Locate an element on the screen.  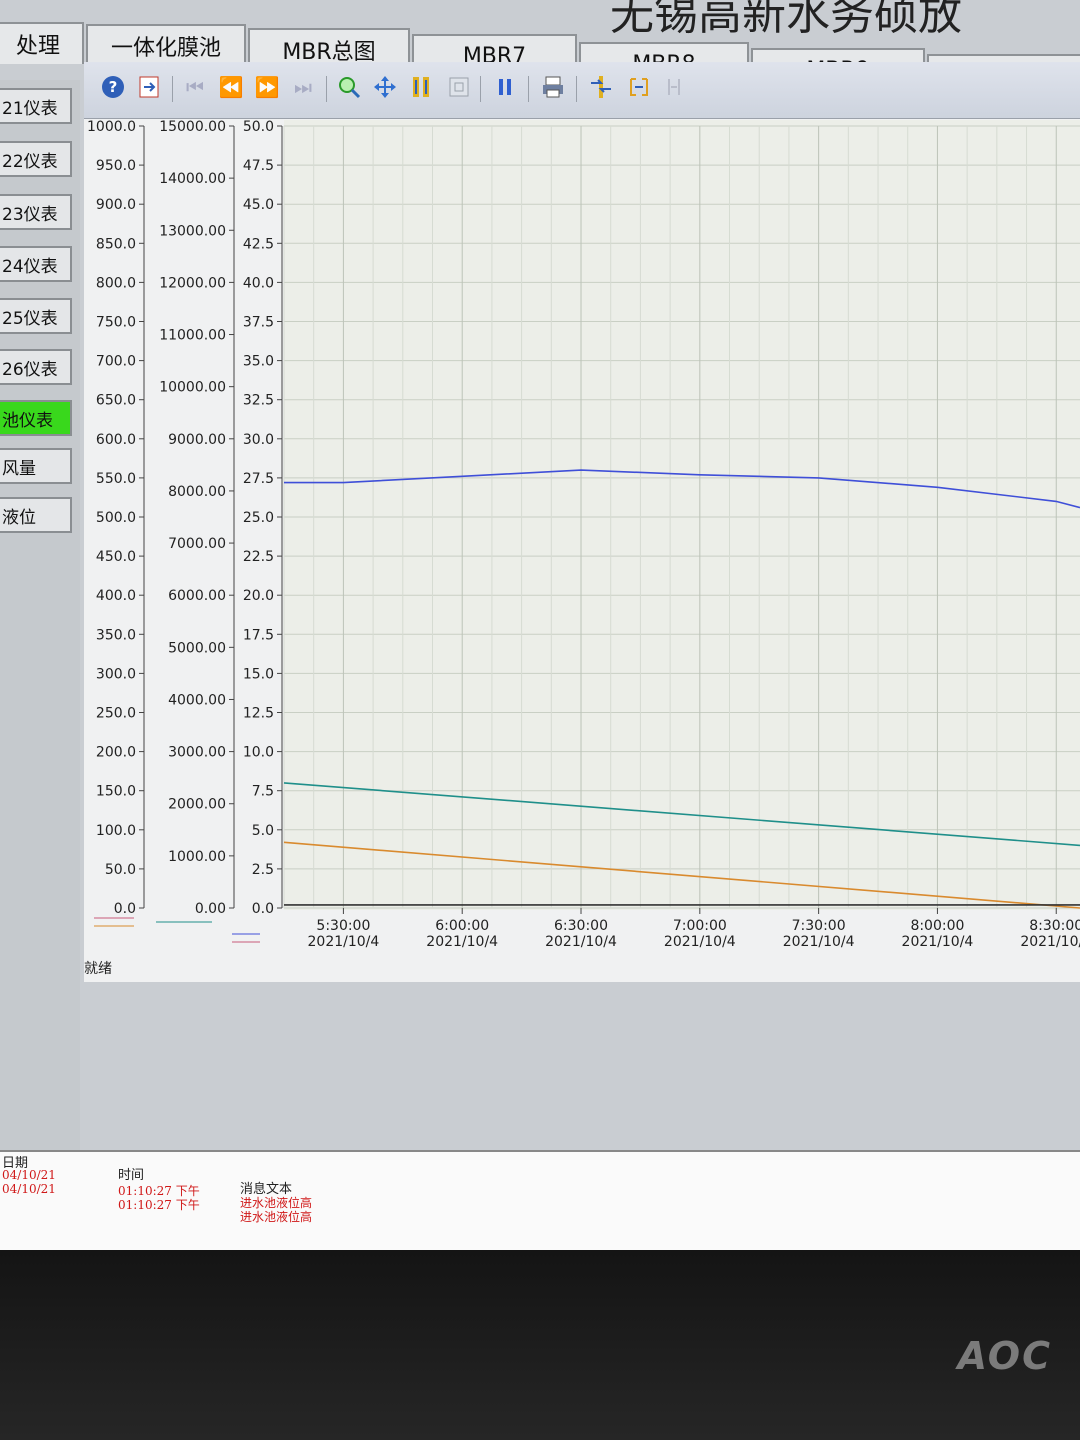
y-tick-label: 150.0 is located at coordinates (116, 792).